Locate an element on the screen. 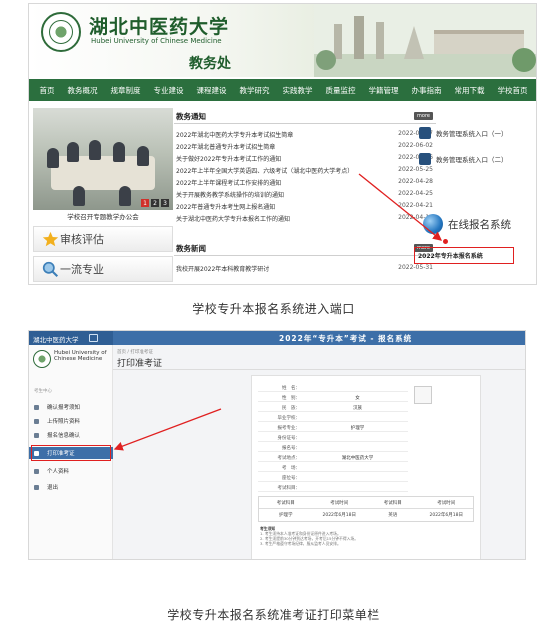  caption-1: 学校专升本报名系统进入端口 is located at coordinates (273, 309).